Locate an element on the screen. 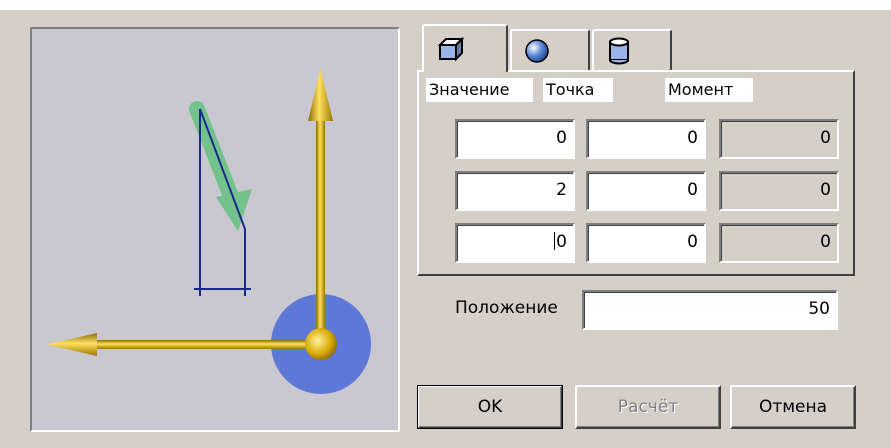 The height and width of the screenshot is (448, 891). value-field-3: 0 is located at coordinates (515, 243).